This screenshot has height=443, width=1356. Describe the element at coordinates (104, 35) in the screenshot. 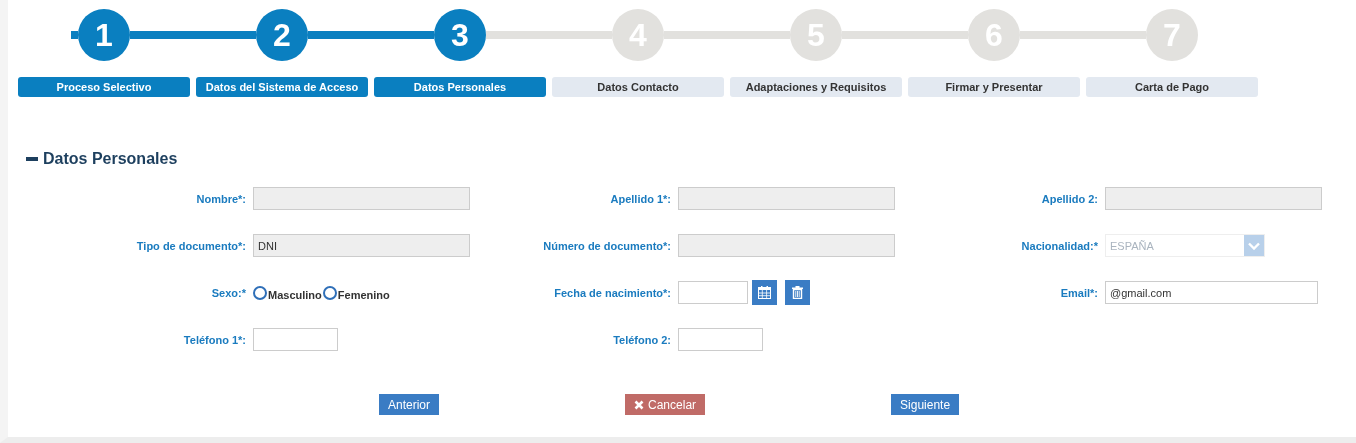

I see `step-number: 1` at that location.